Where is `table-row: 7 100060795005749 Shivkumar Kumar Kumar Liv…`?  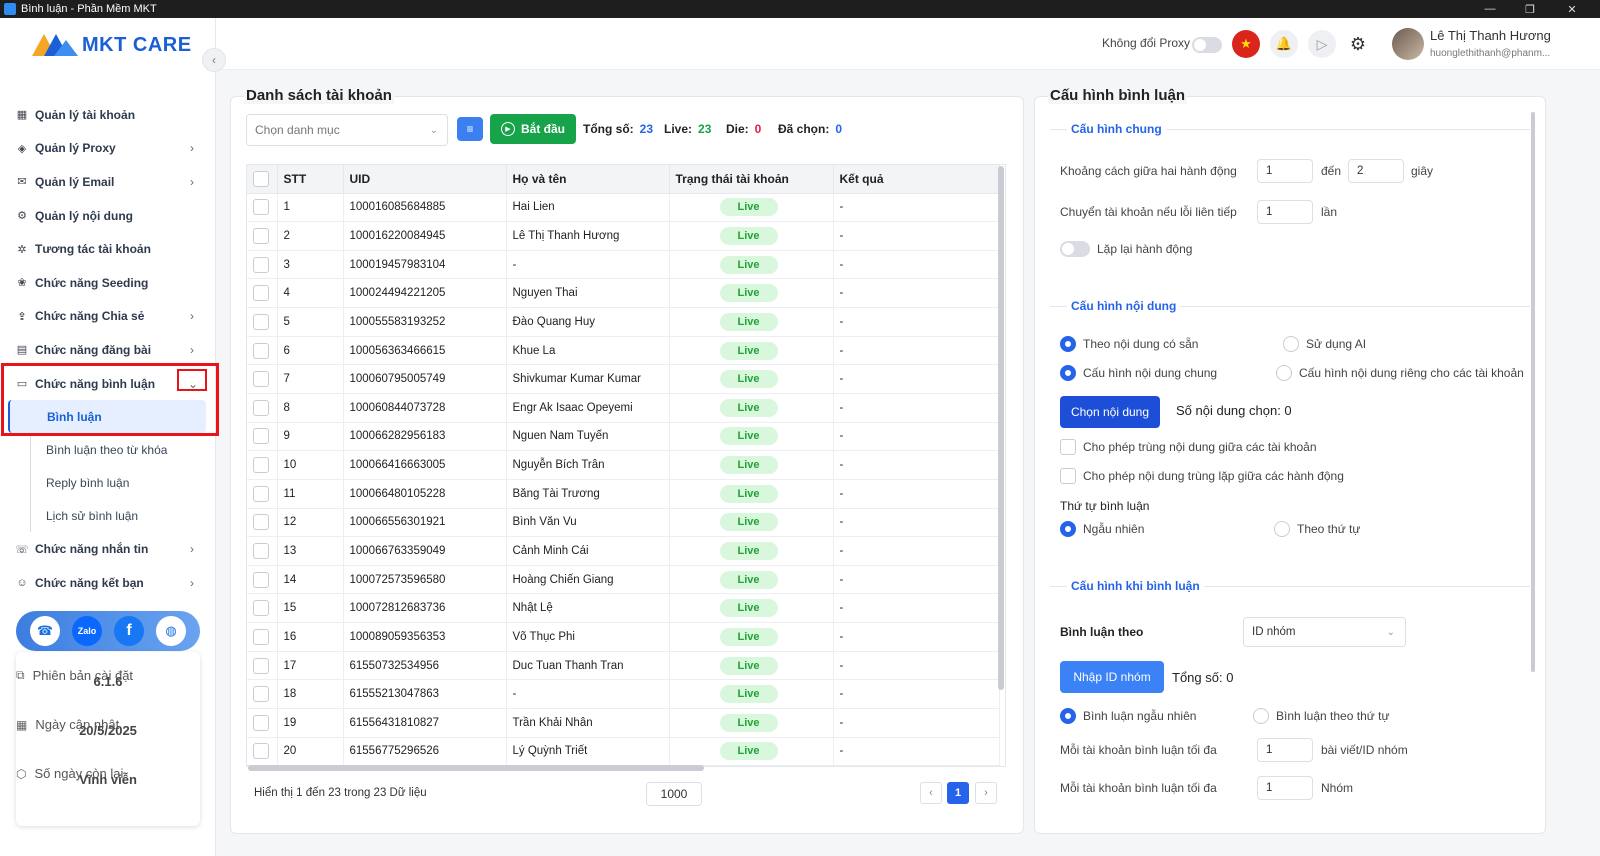
table-row: 7 100060795005749 Shivkumar Kumar Kumar Liv… is located at coordinates (623, 379).